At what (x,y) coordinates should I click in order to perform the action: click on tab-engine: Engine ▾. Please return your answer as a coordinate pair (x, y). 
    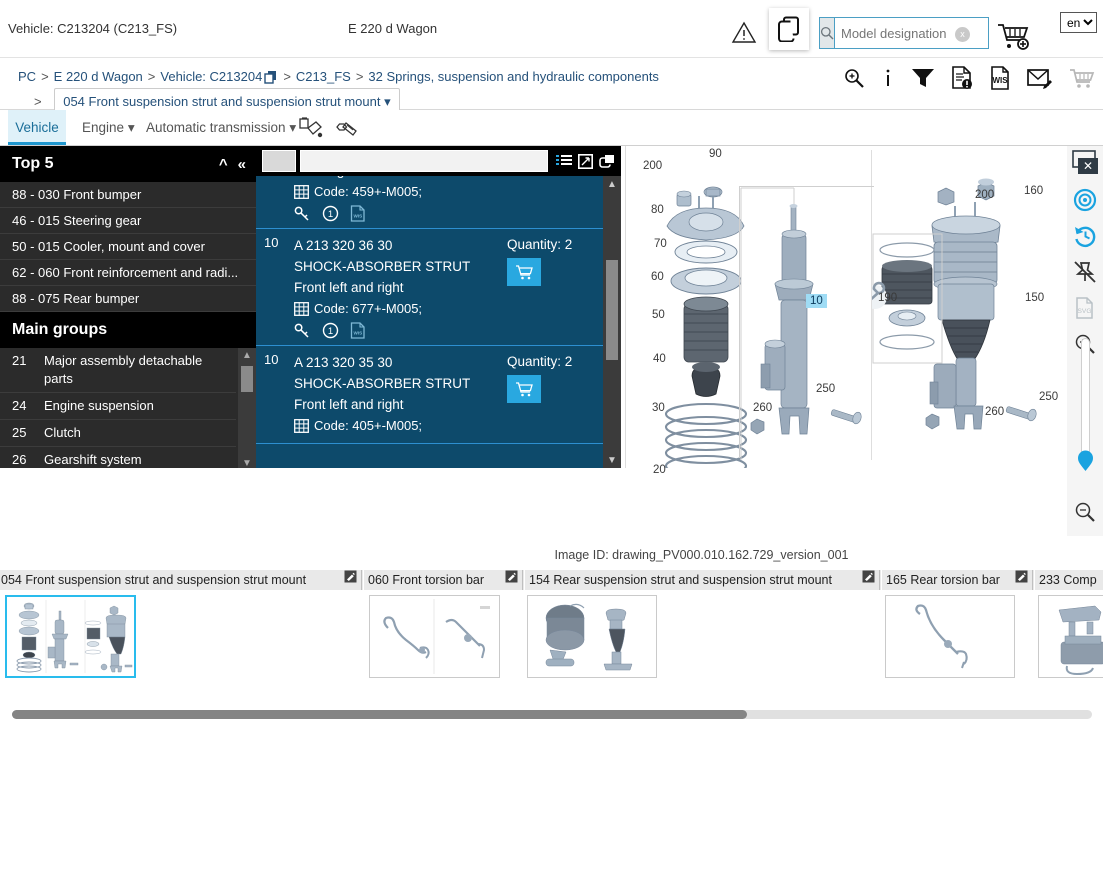
    Looking at the image, I should click on (108, 127).